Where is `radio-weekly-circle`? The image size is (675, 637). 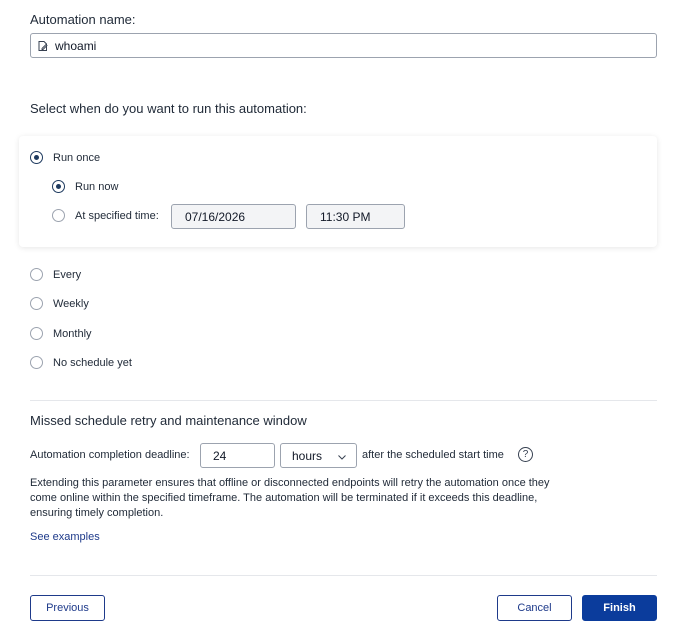 radio-weekly-circle is located at coordinates (36, 303).